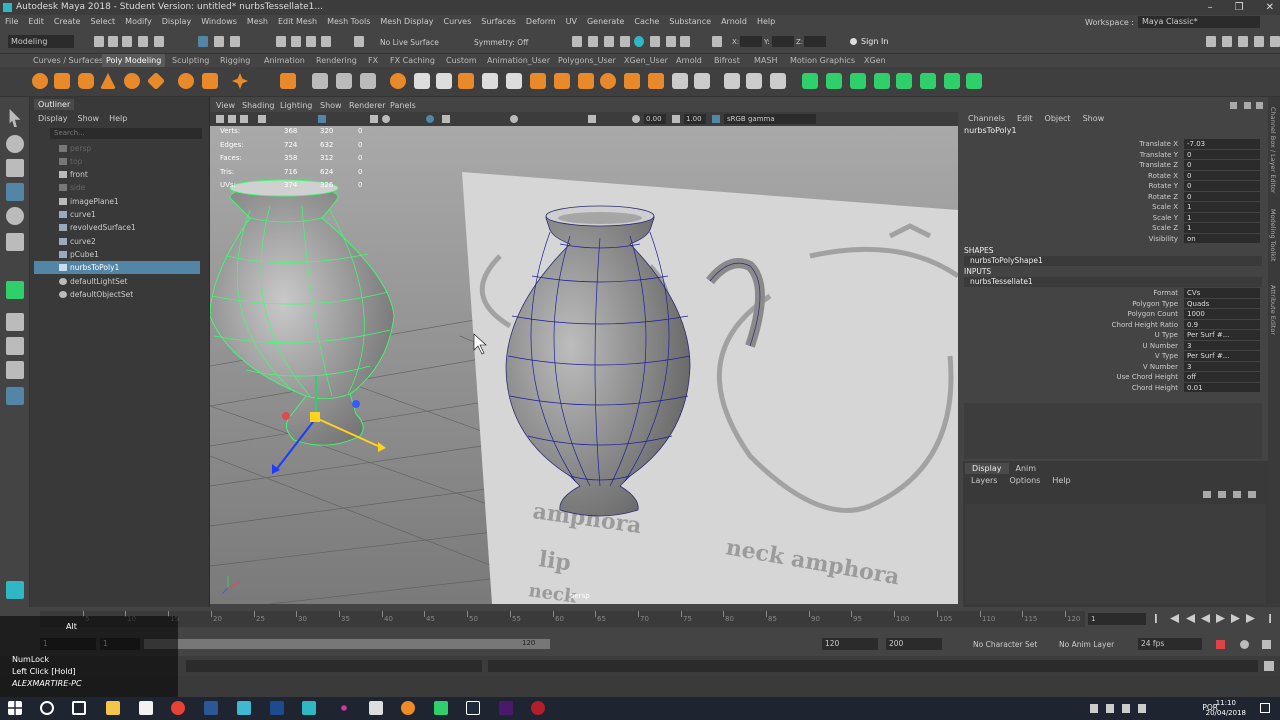 The width and height of the screenshot is (1280, 720). What do you see at coordinates (1113, 144) in the screenshot?
I see `channel-translate-x: Translate X -7.03` at bounding box center [1113, 144].